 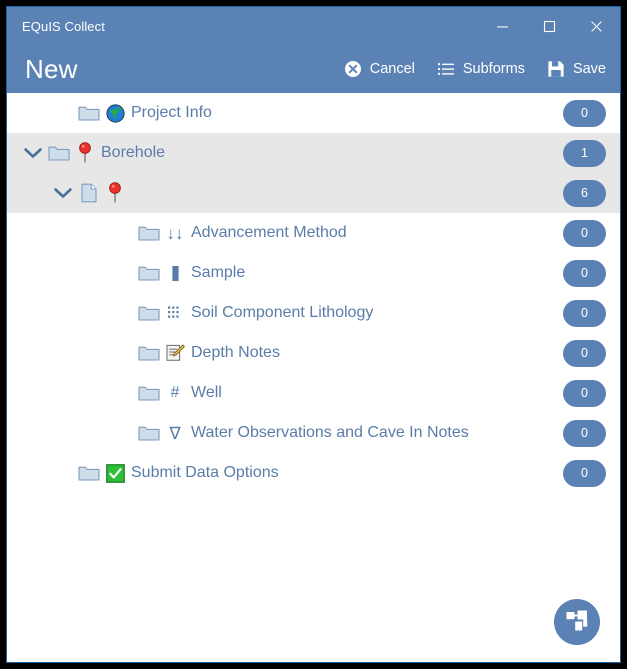 What do you see at coordinates (493, 69) in the screenshot?
I see `subforms-button-label: Subforms` at bounding box center [493, 69].